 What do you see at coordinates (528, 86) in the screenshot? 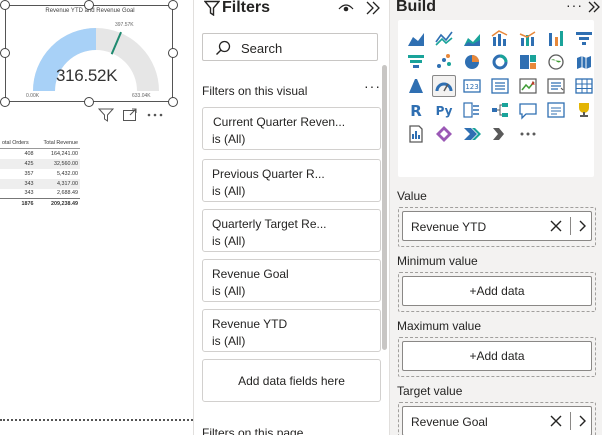
I see `kpi-icon: ▲` at bounding box center [528, 86].